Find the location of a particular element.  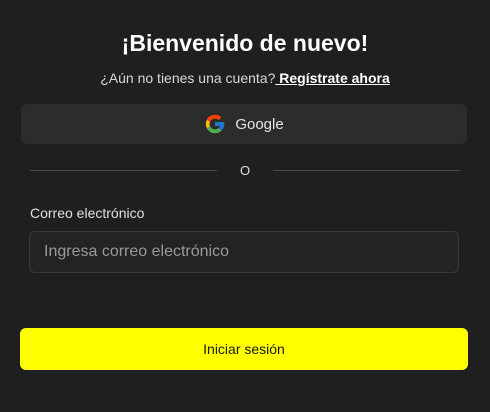

email-label: Correo electrónico is located at coordinates (87, 213).